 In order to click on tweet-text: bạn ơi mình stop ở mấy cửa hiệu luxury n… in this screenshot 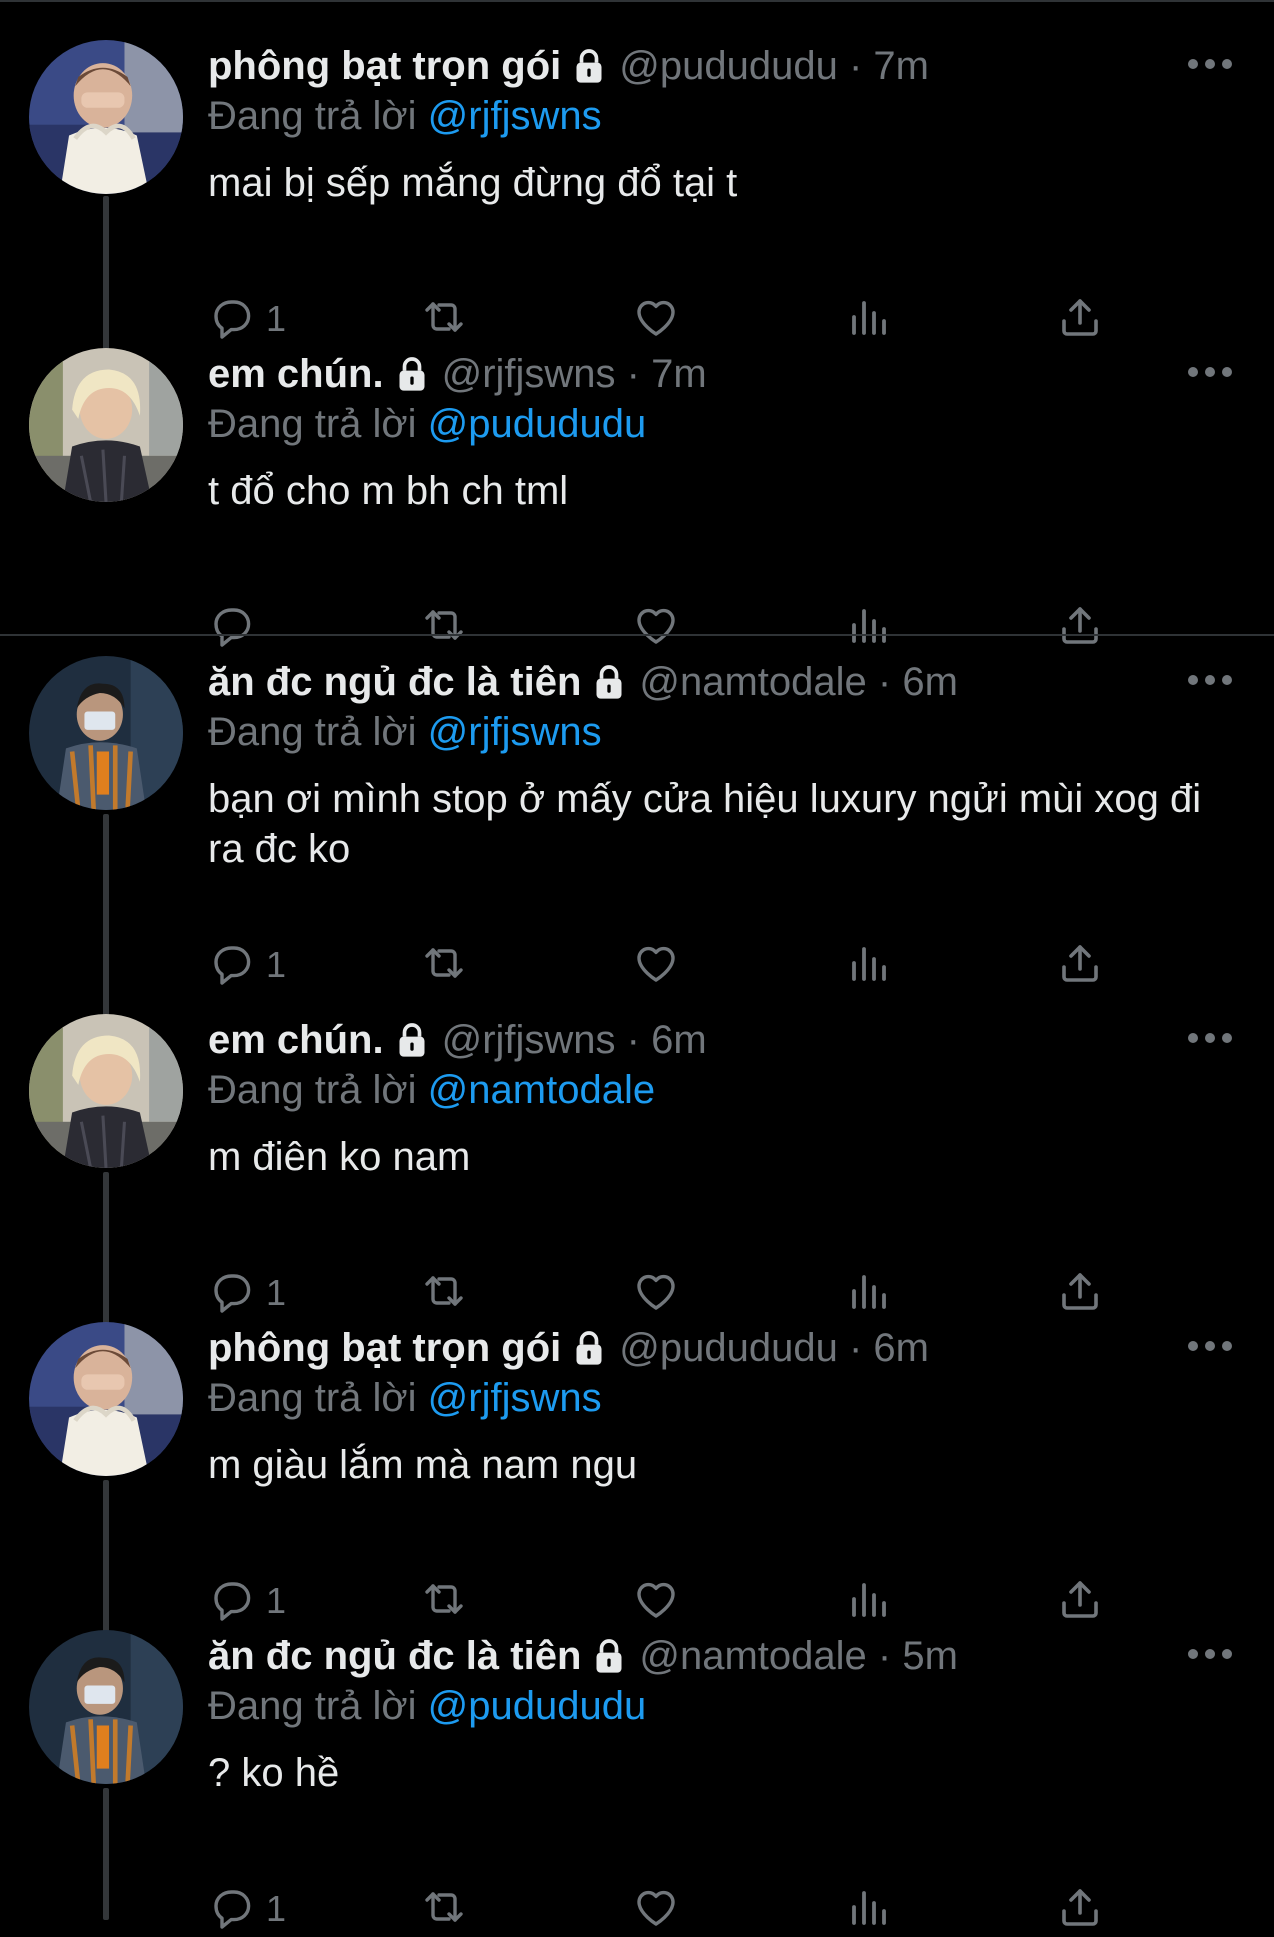, I will do `click(705, 824)`.